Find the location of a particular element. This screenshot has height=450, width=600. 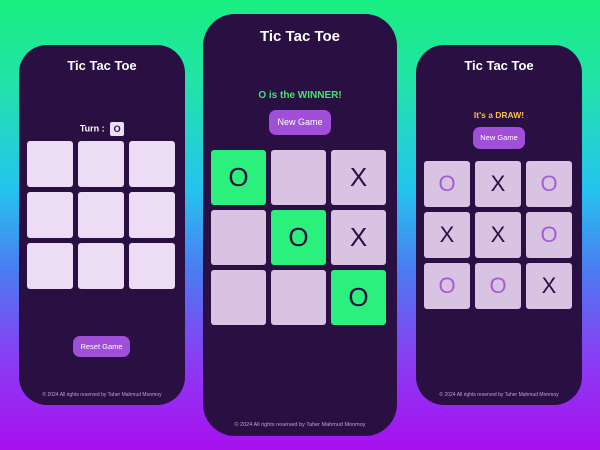

turn-value: O is located at coordinates (117, 129).